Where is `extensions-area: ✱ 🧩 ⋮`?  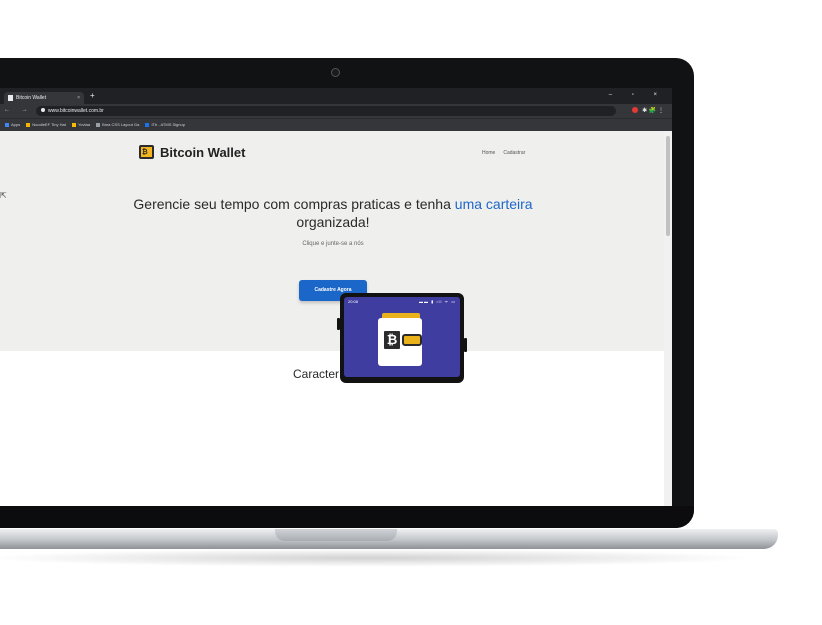
extensions-area: ✱ 🧩 ⋮ is located at coordinates (648, 111).